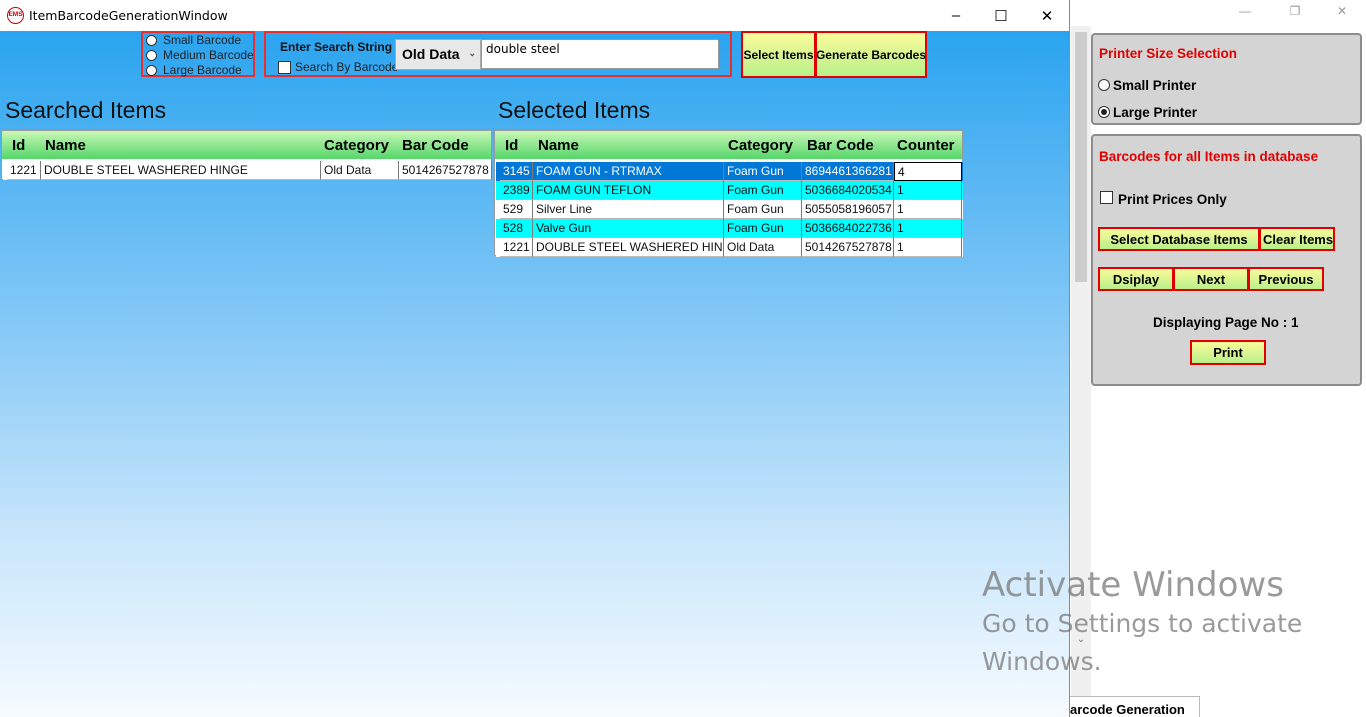 This screenshot has width=1366, height=717. I want to click on bg-minimize-button: —, so click(1245, 11).